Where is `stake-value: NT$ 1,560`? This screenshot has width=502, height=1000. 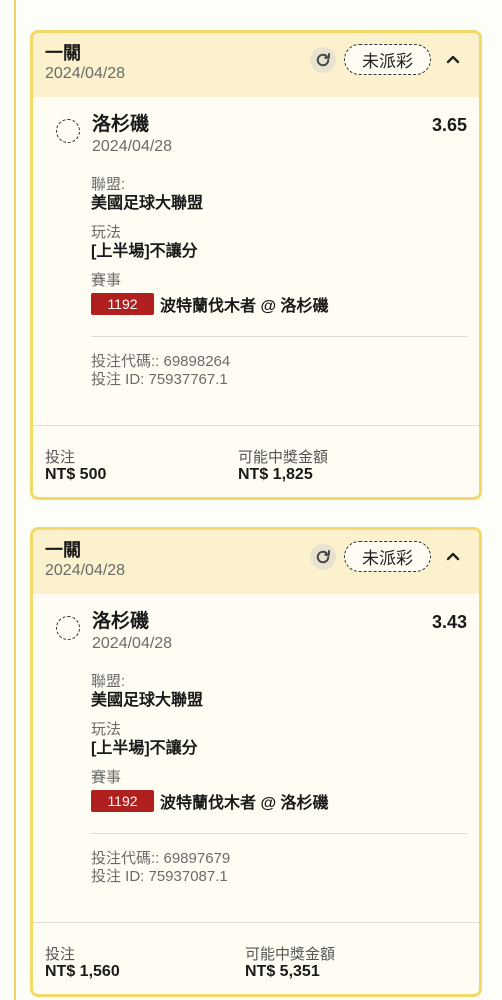
stake-value: NT$ 1,560 is located at coordinates (82, 971).